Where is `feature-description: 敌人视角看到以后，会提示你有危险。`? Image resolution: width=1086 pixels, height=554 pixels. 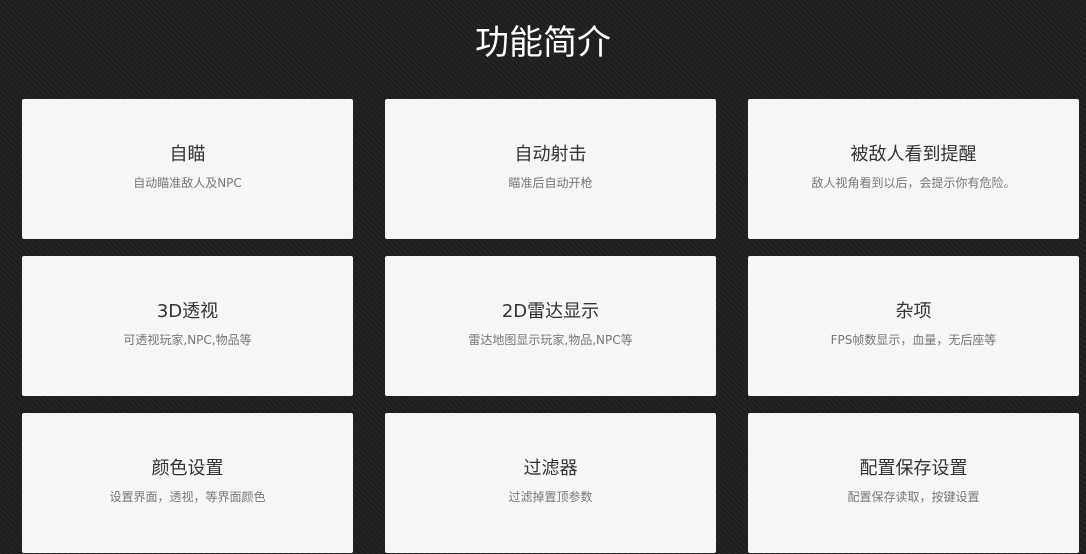
feature-description: 敌人视角看到以后，会提示你有危险。 is located at coordinates (913, 183).